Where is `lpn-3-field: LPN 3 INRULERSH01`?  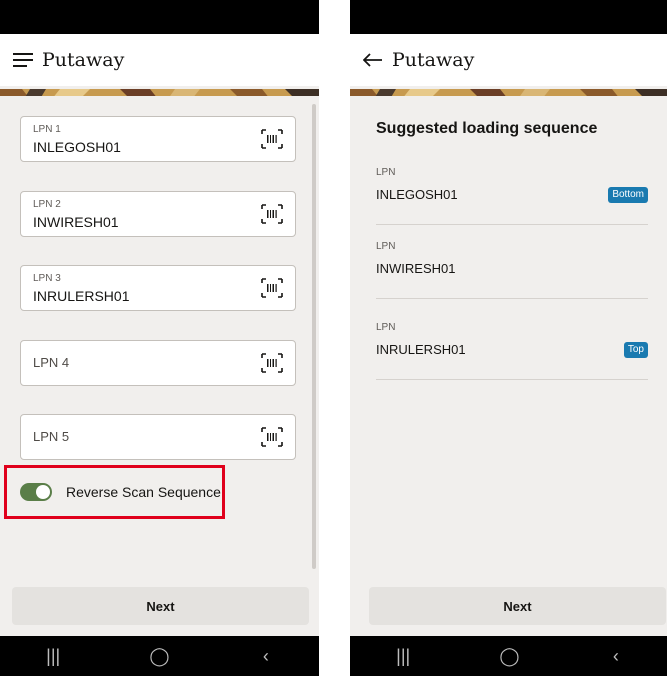 lpn-3-field: LPN 3 INRULERSH01 is located at coordinates (158, 288).